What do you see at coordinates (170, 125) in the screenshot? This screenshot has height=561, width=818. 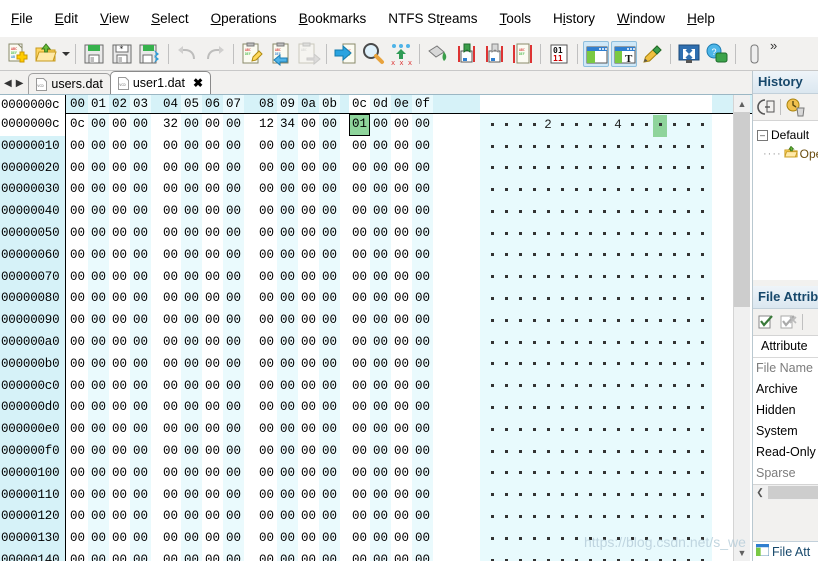 I see `hex-byte: 32` at bounding box center [170, 125].